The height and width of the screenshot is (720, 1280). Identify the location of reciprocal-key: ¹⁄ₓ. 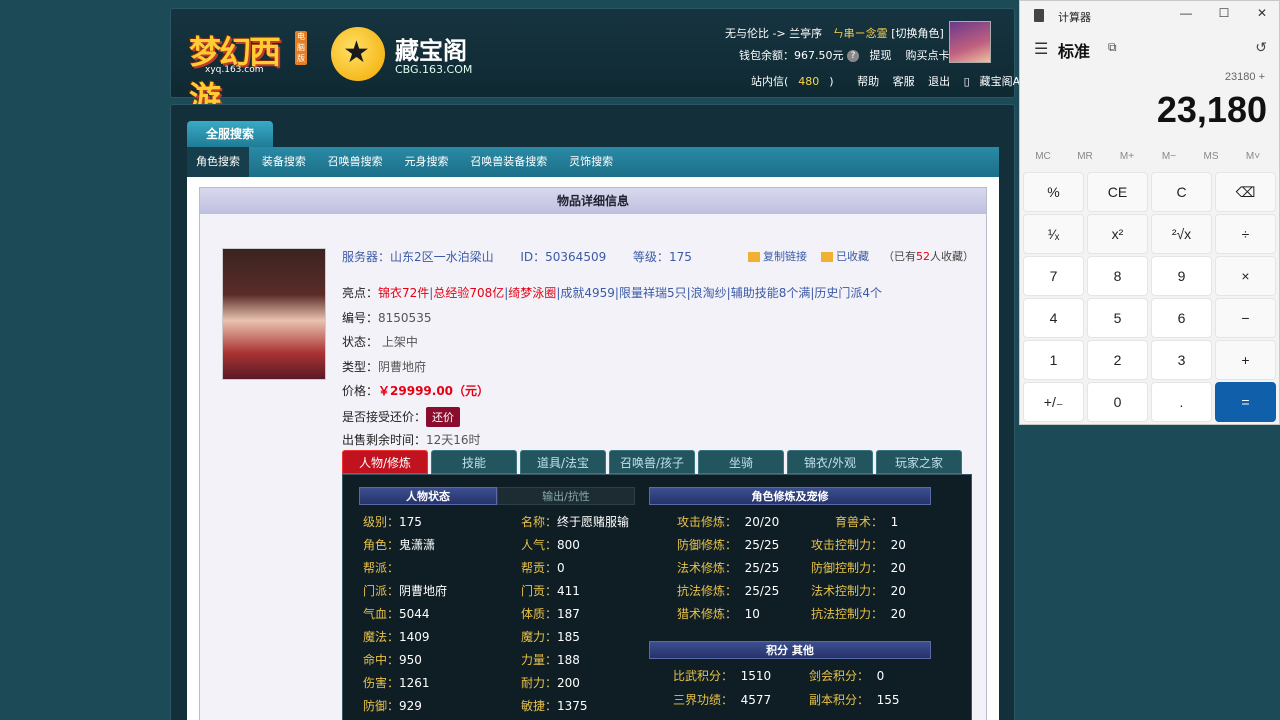
(1053, 234).